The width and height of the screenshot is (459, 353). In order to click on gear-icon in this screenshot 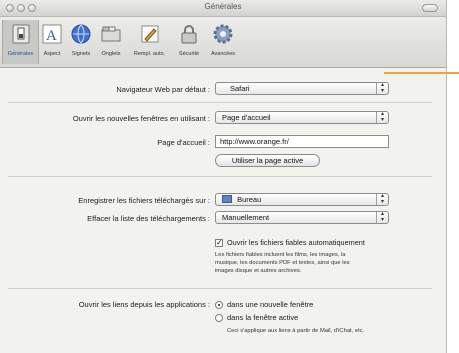, I will do `click(223, 34)`.